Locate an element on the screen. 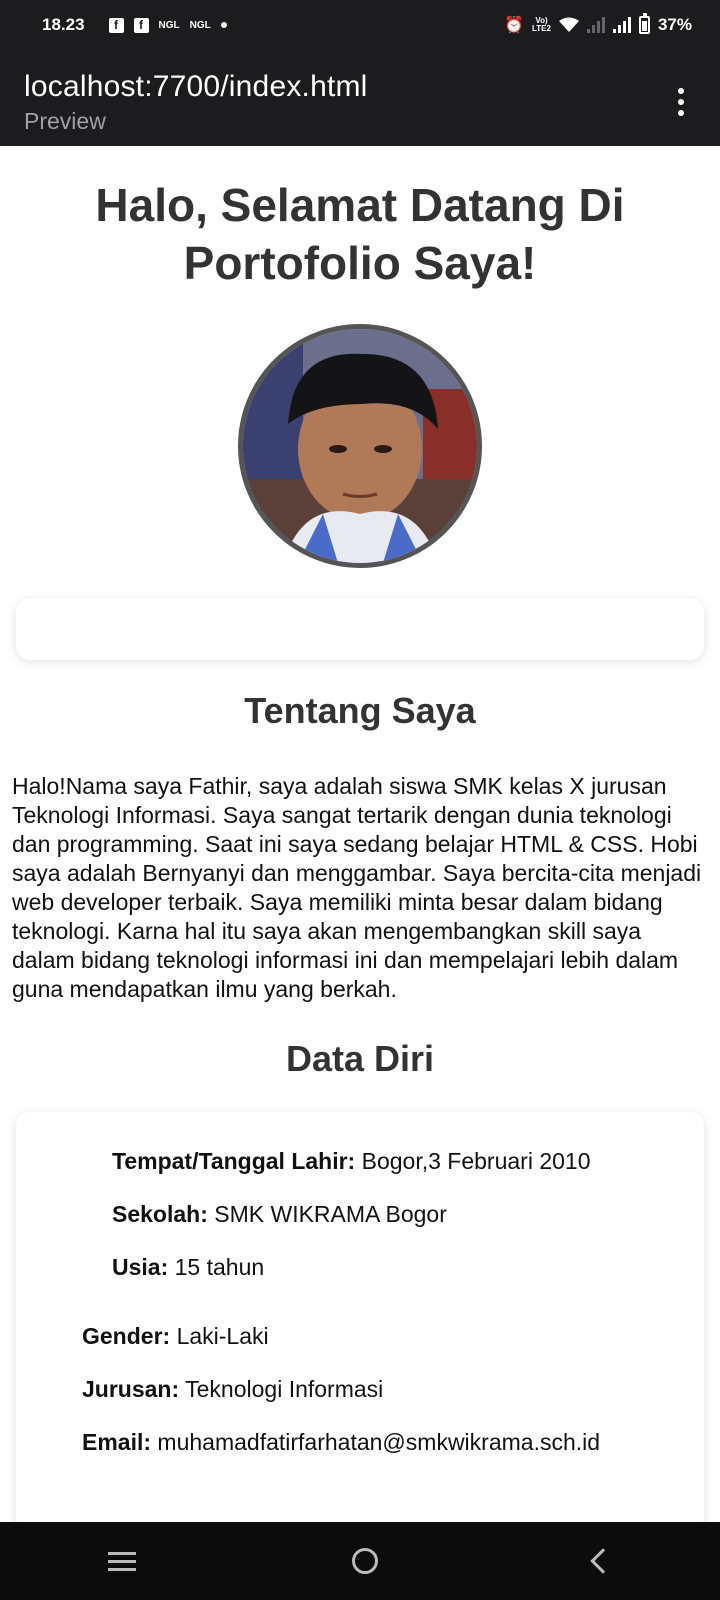 Image resolution: width=720 pixels, height=1600 pixels. notification-icons: f f NGL NGL is located at coordinates (167, 25).